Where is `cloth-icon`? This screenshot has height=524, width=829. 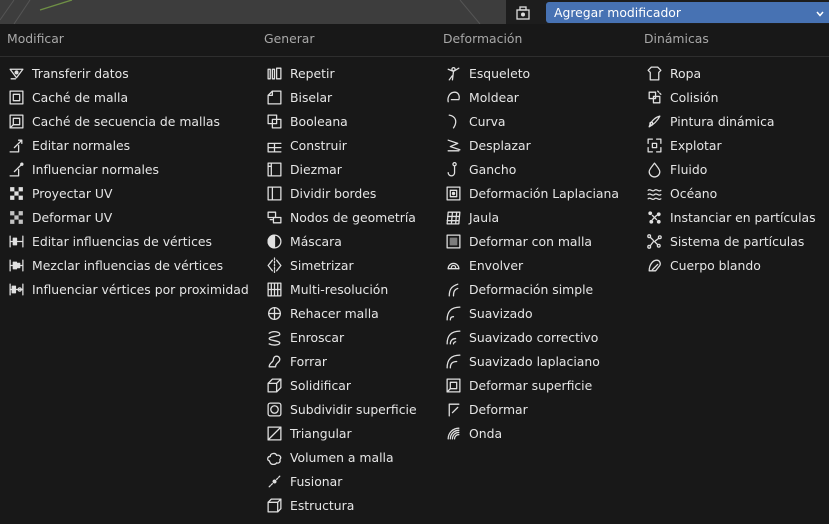 cloth-icon is located at coordinates (654, 73).